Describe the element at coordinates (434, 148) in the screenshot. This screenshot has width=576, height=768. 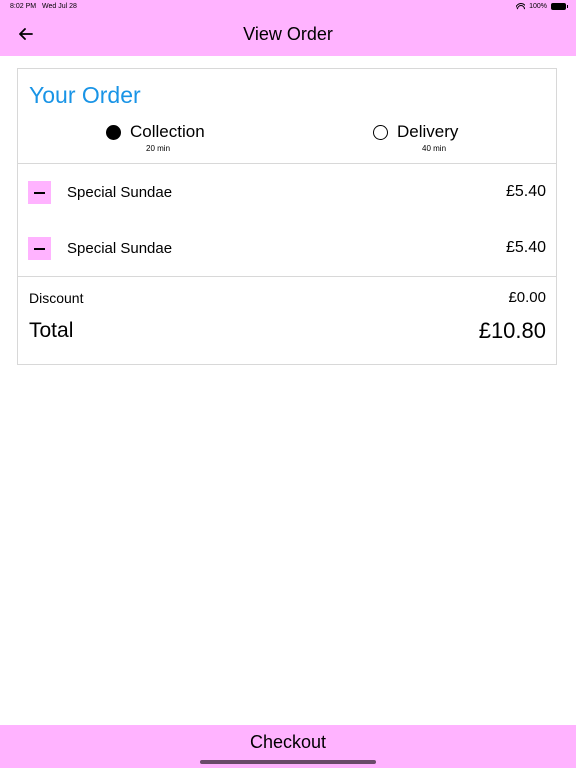
I see `delivery-time: 40 min` at that location.